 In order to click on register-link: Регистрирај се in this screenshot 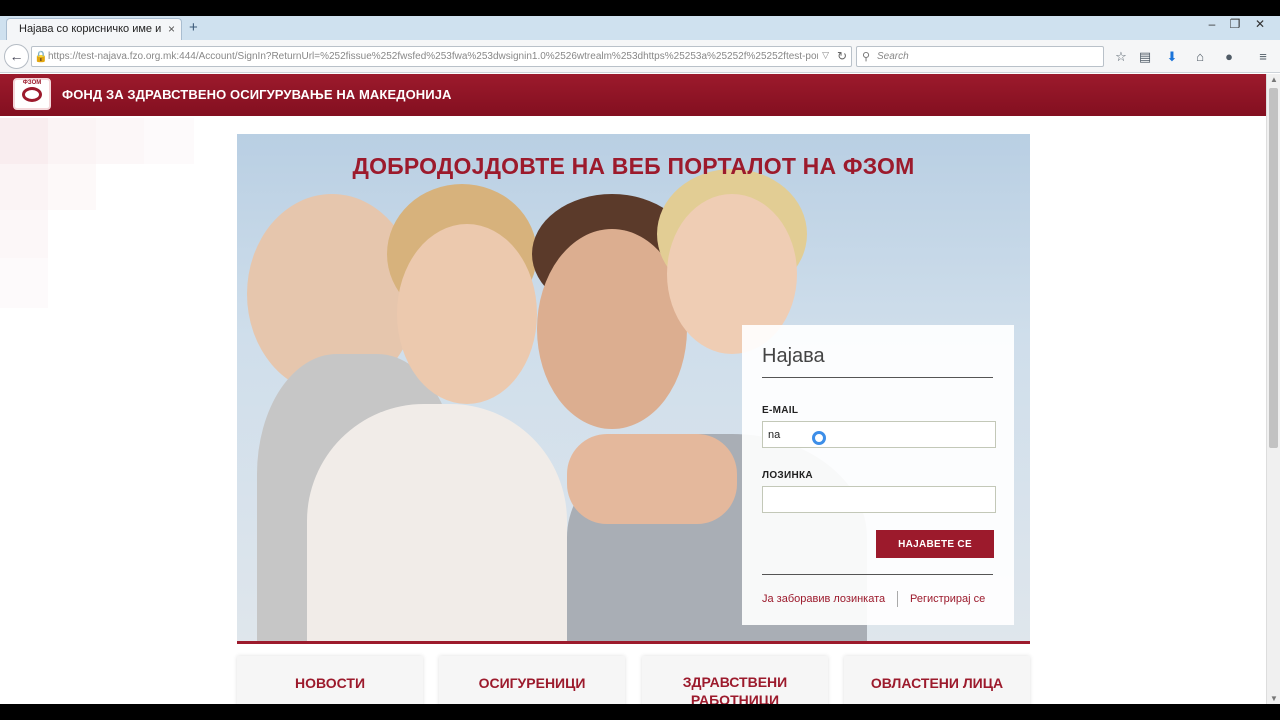, I will do `click(947, 599)`.